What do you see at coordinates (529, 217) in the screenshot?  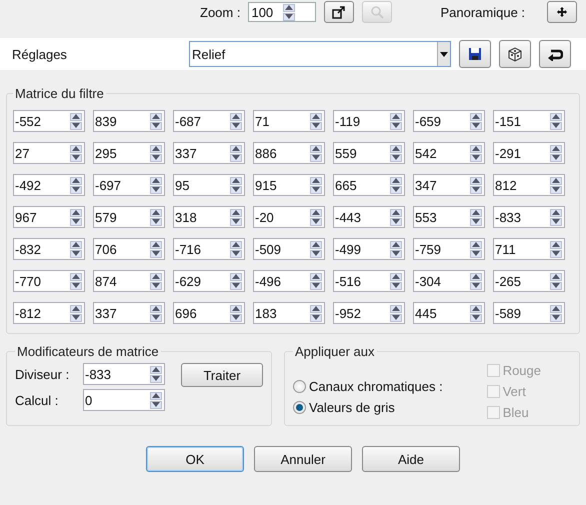 I see `matrix-value-field: -833` at bounding box center [529, 217].